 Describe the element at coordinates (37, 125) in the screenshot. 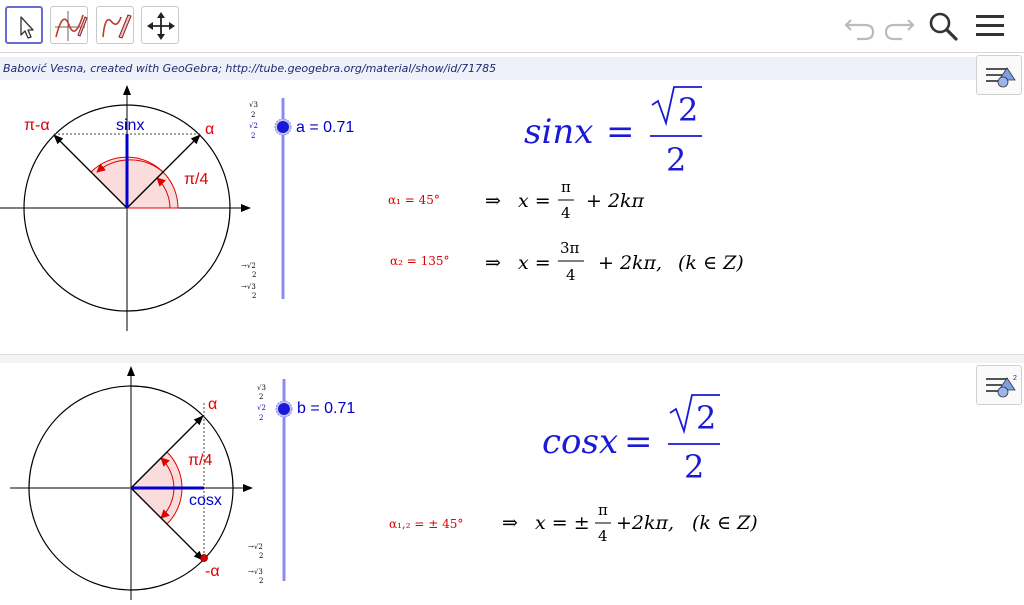

I see `label-pi-minus-alpha: π-α` at that location.